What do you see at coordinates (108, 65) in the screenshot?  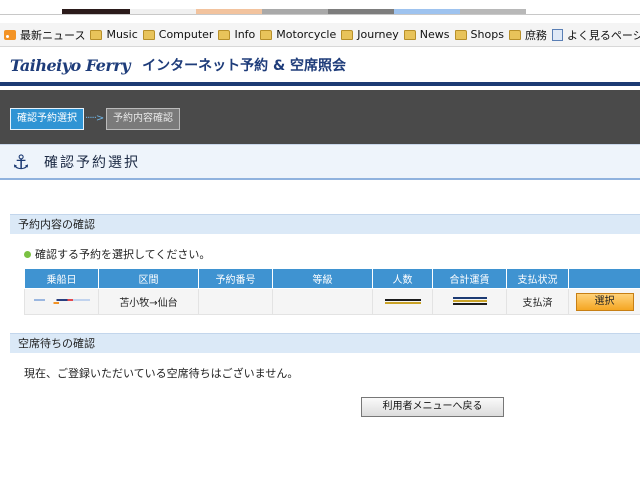 I see `logo-text-ferry: Ferry` at bounding box center [108, 65].